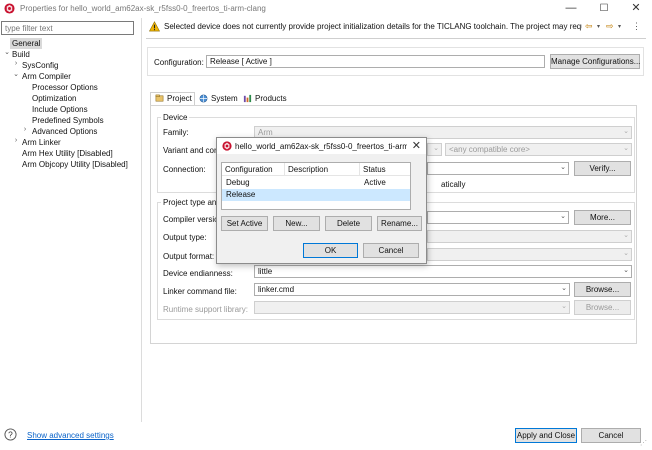  What do you see at coordinates (65, 87) in the screenshot?
I see `tree-item-processor-options: Processor Options` at bounding box center [65, 87].